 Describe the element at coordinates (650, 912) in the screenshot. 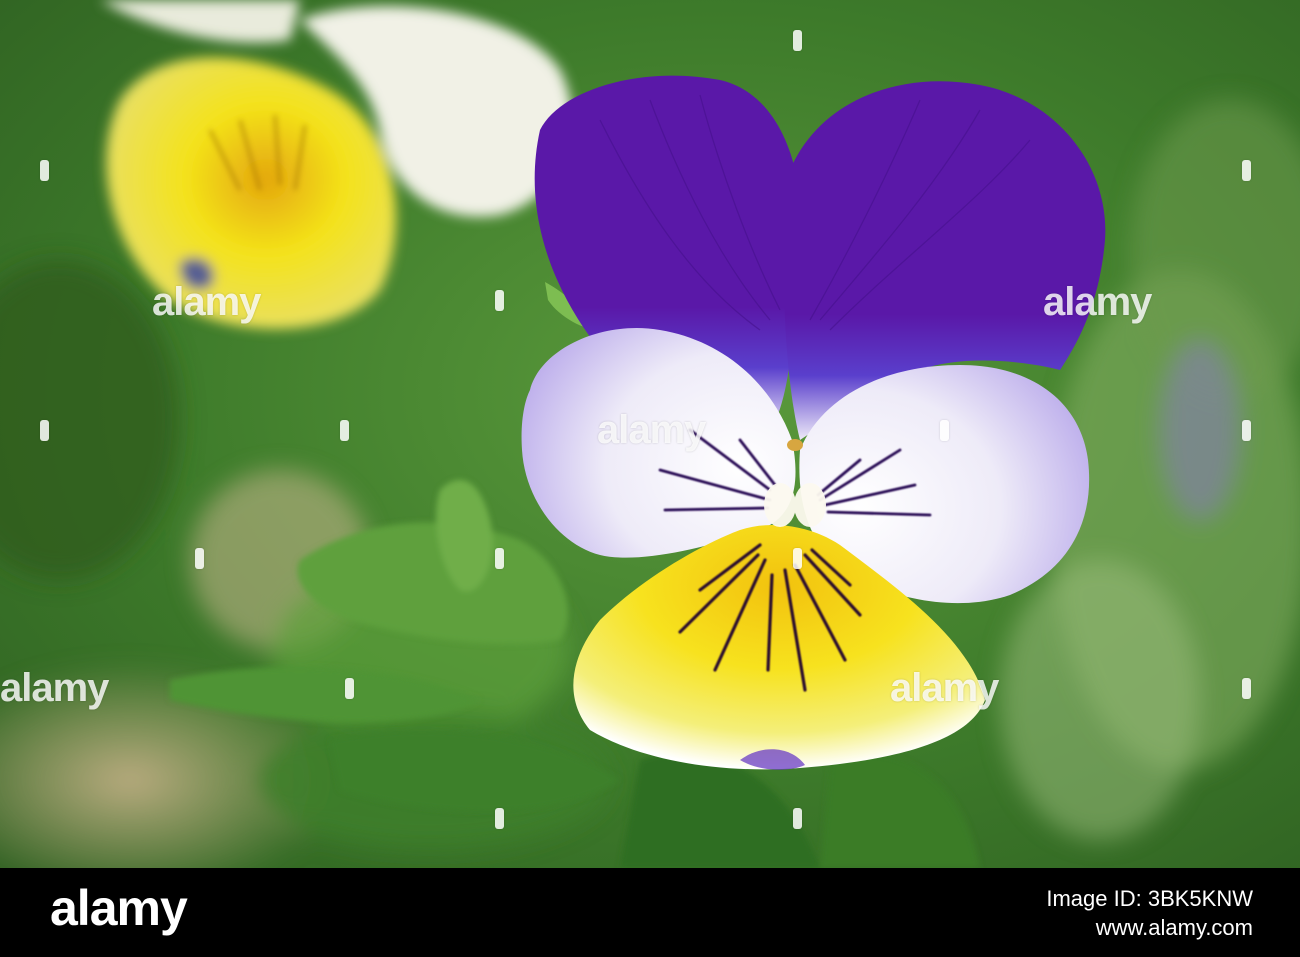

I see `footer-bar: alamy Image ID: 3BK5KNW www.alamy.com` at that location.